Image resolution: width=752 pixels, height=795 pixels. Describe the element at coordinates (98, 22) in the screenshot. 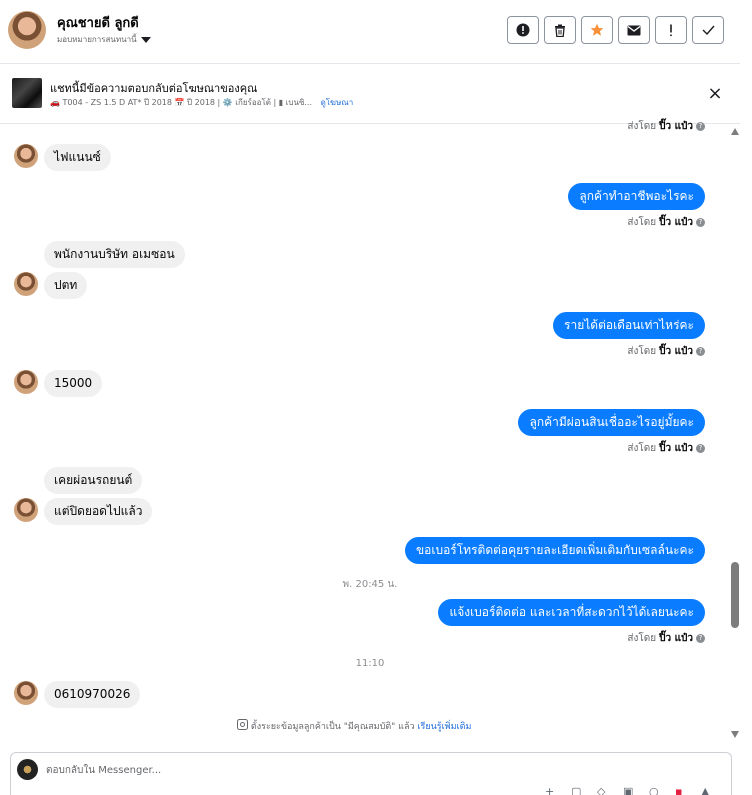

I see `customer-name: คุณชายดี ลูกดี` at that location.